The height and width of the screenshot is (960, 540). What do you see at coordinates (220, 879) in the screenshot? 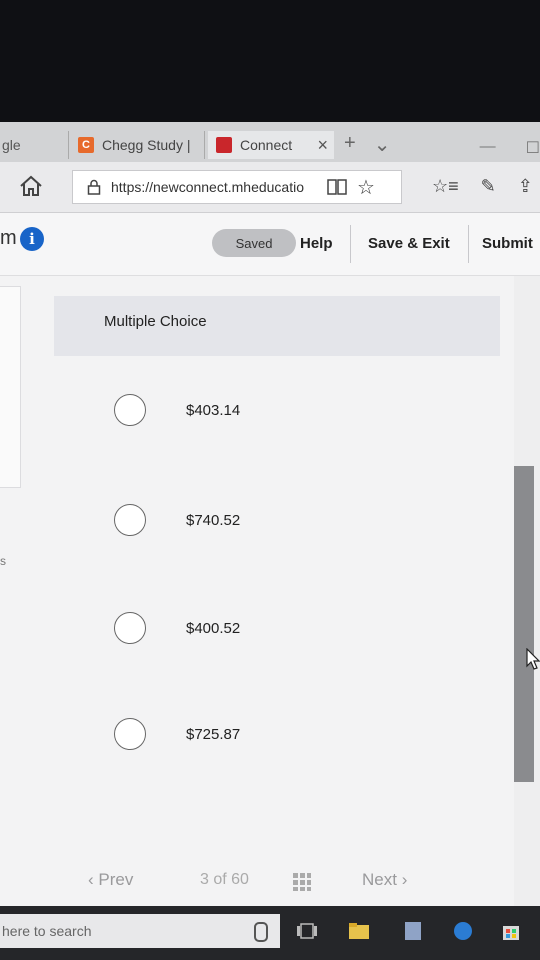
I see `of-label: of` at bounding box center [220, 879].